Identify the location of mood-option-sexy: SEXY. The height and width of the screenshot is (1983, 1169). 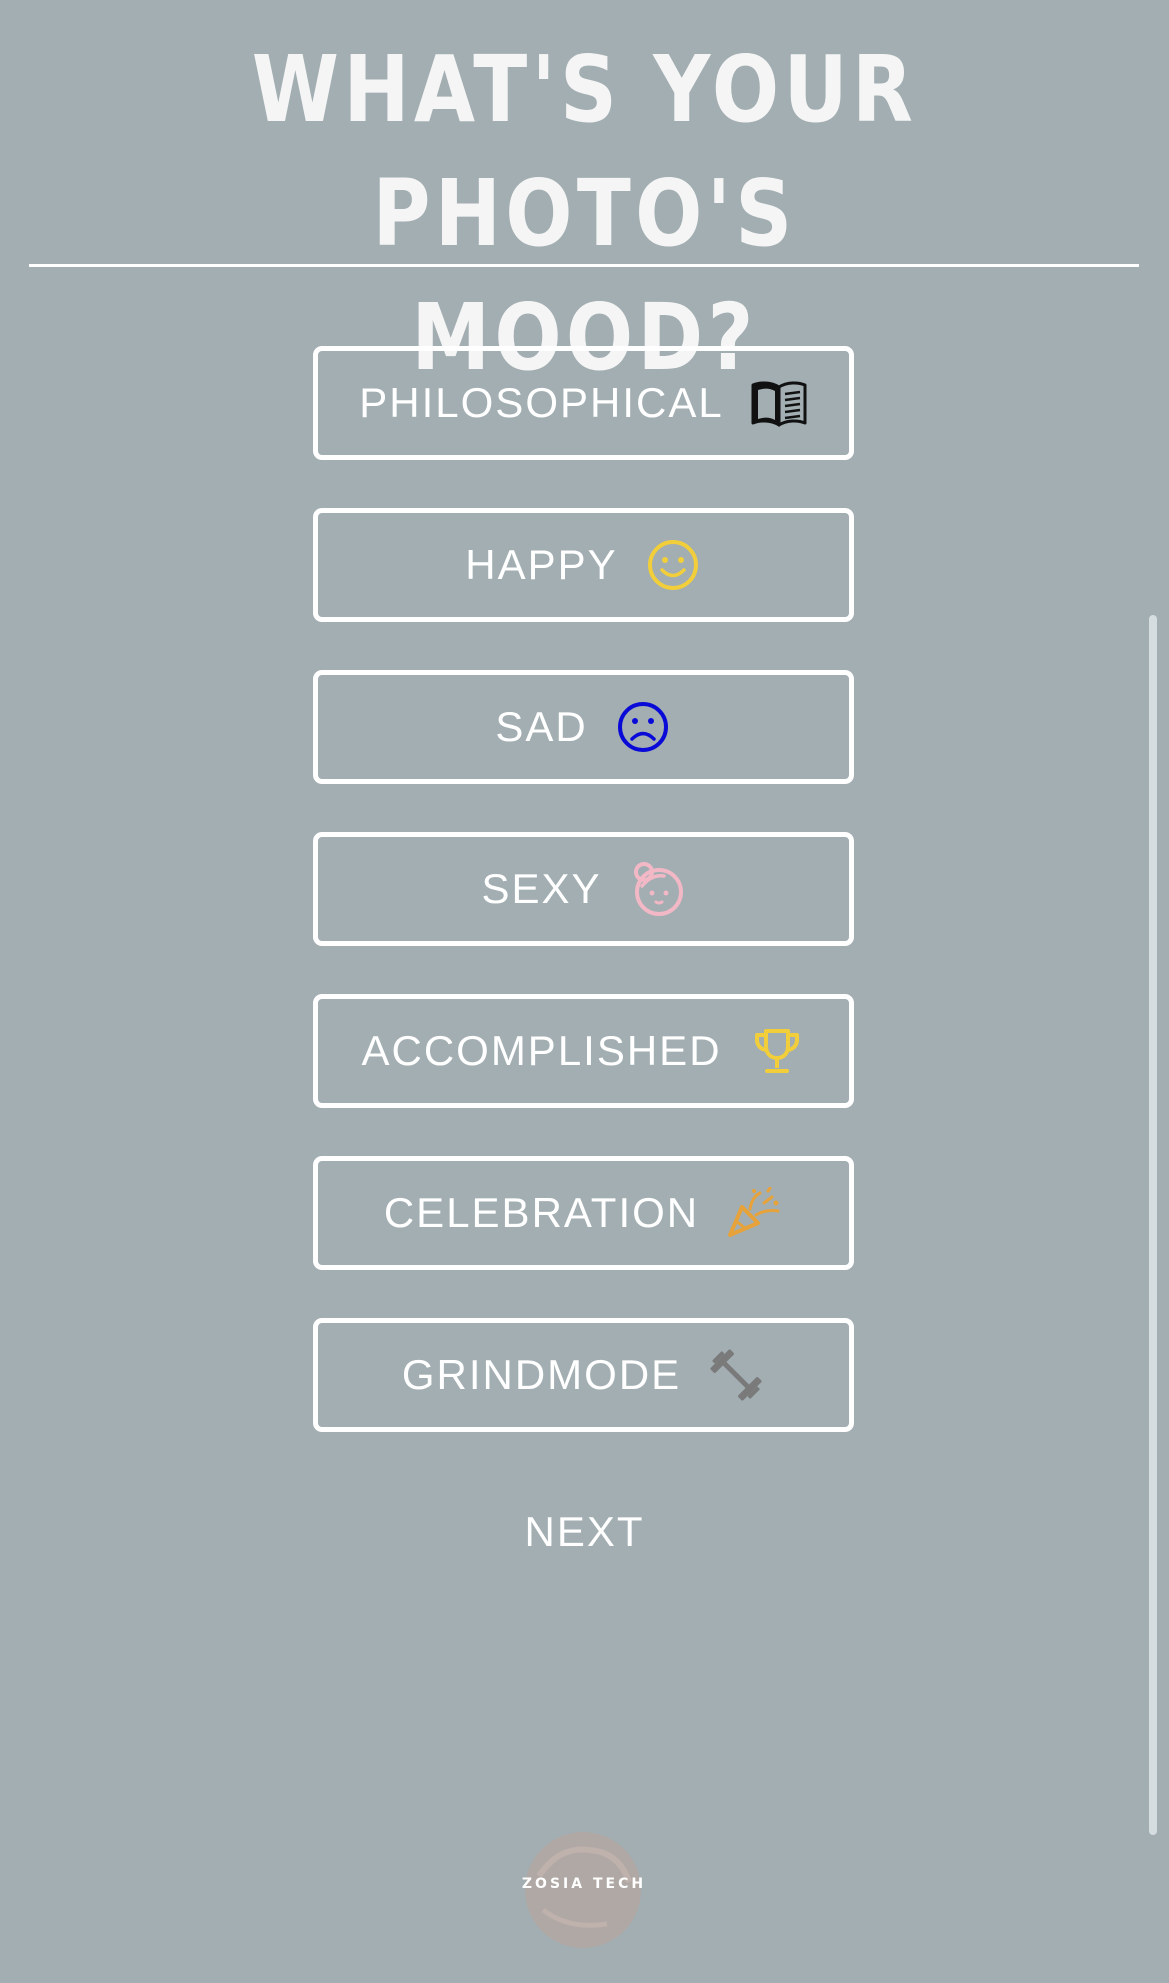
(583, 889).